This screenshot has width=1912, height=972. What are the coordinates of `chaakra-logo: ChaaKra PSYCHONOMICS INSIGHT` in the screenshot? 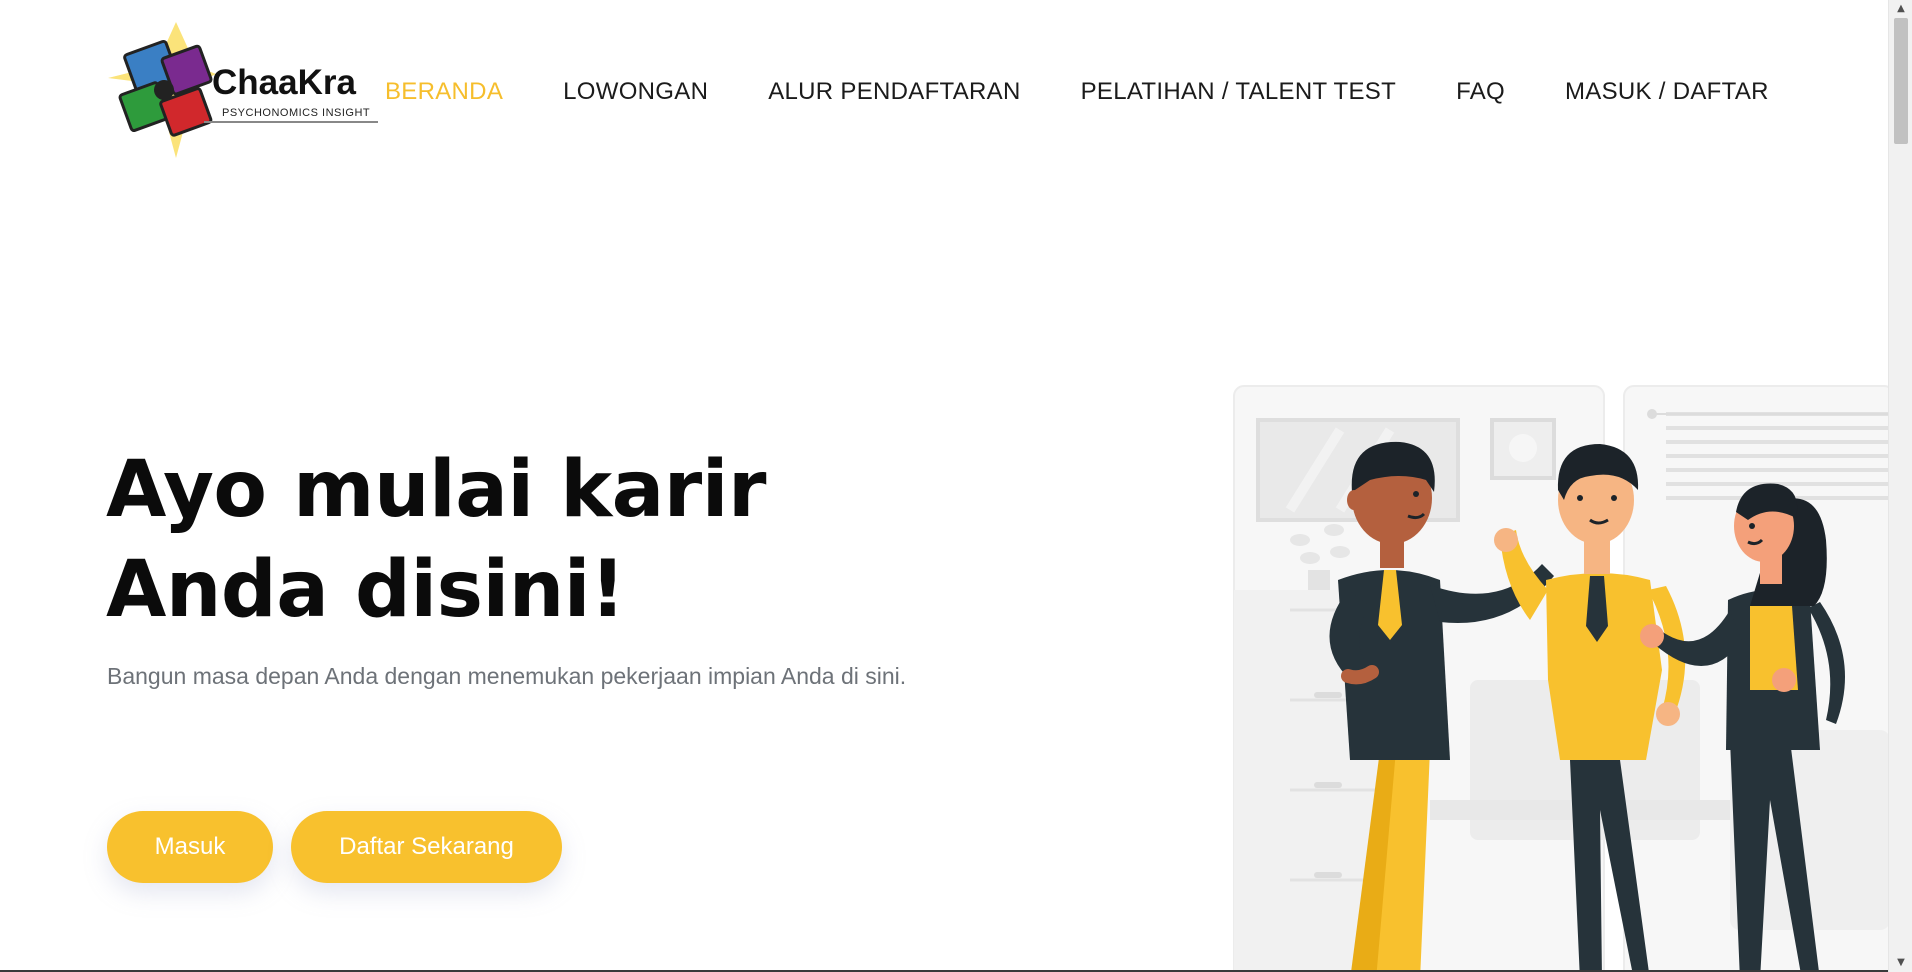 It's located at (242, 90).